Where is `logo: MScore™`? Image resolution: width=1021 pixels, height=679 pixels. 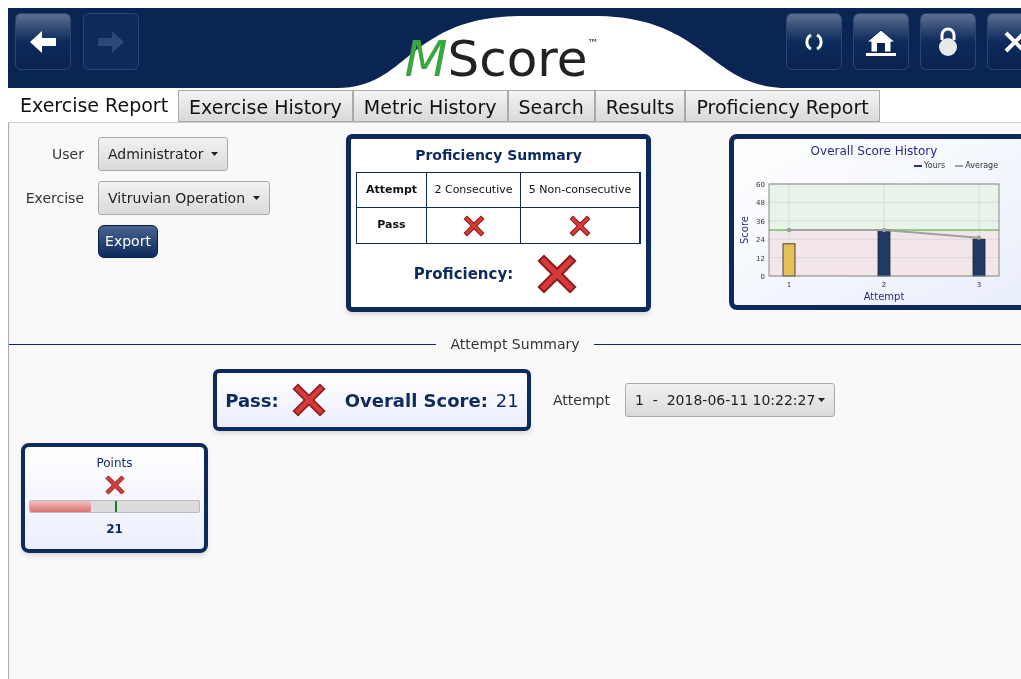
logo: MScore™ is located at coordinates (501, 59).